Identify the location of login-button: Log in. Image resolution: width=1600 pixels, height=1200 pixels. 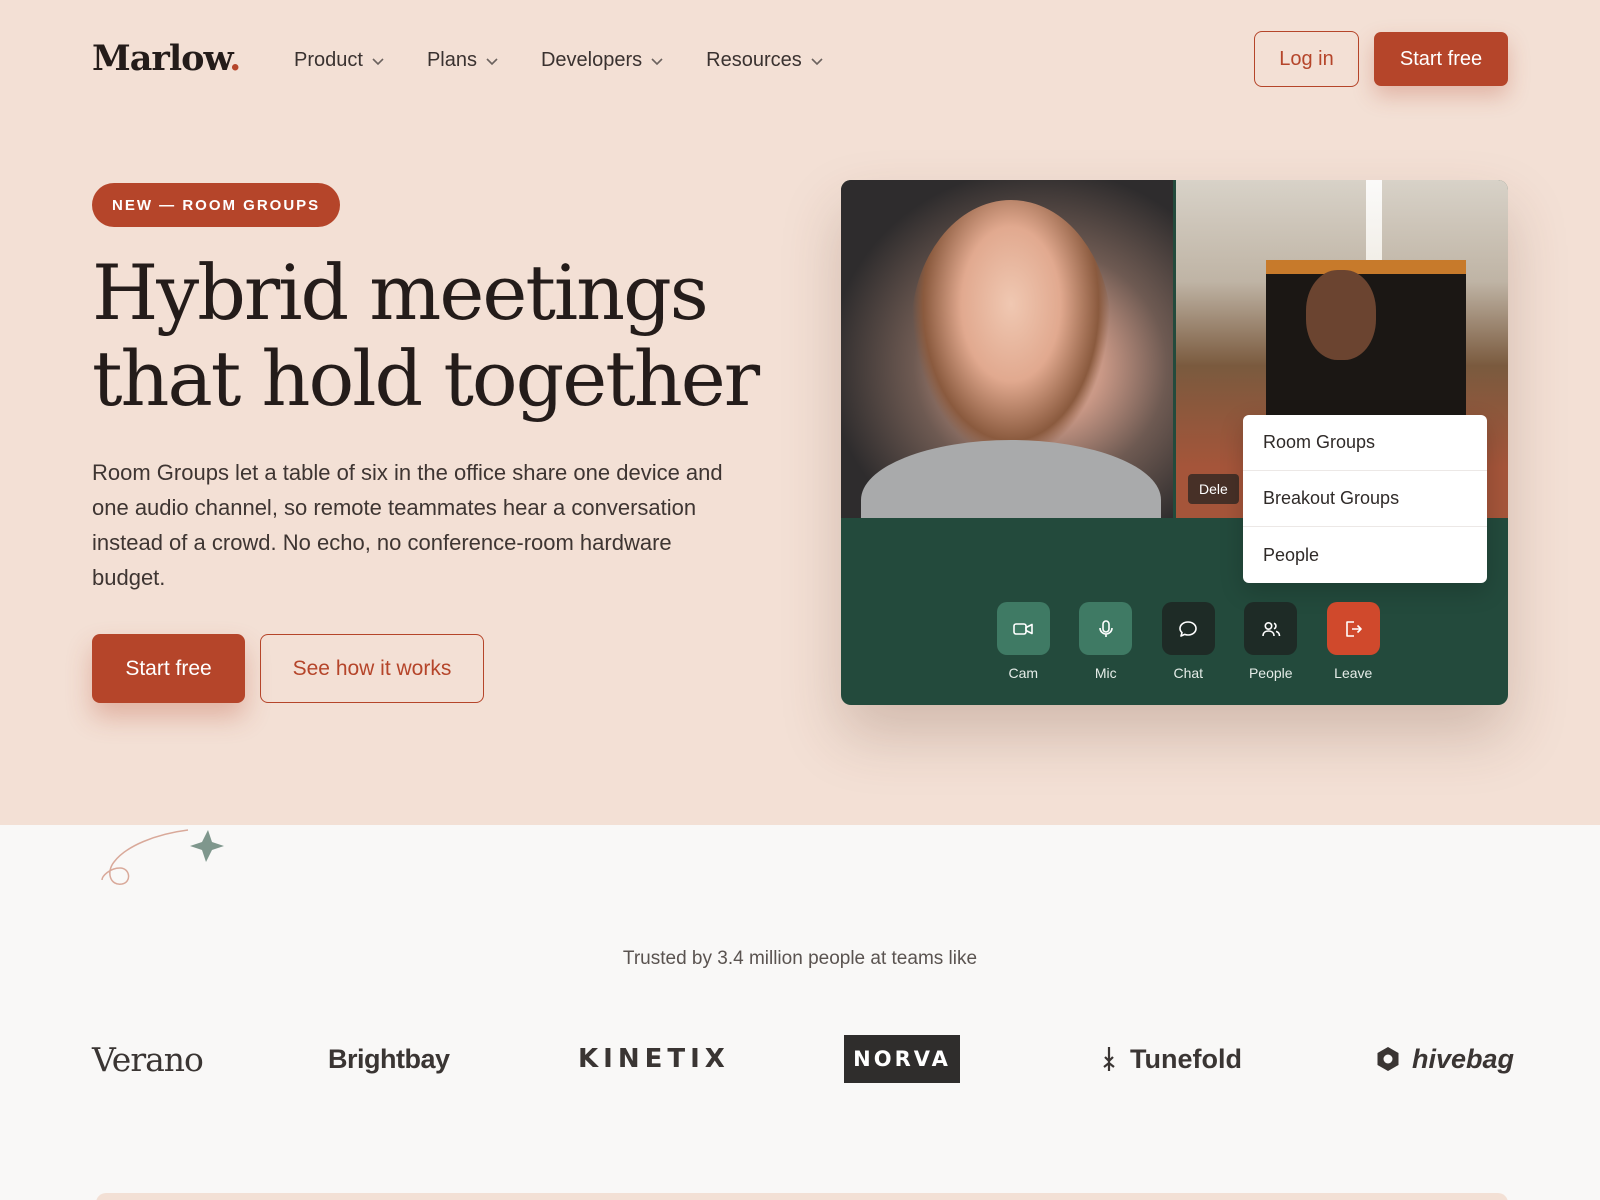
(1306, 59).